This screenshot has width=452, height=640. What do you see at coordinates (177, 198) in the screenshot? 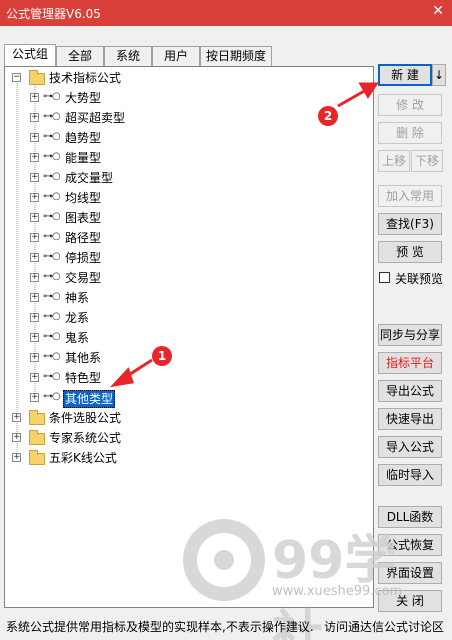
I see `tree-node-child: + ⊶○ 均线型` at bounding box center [177, 198].